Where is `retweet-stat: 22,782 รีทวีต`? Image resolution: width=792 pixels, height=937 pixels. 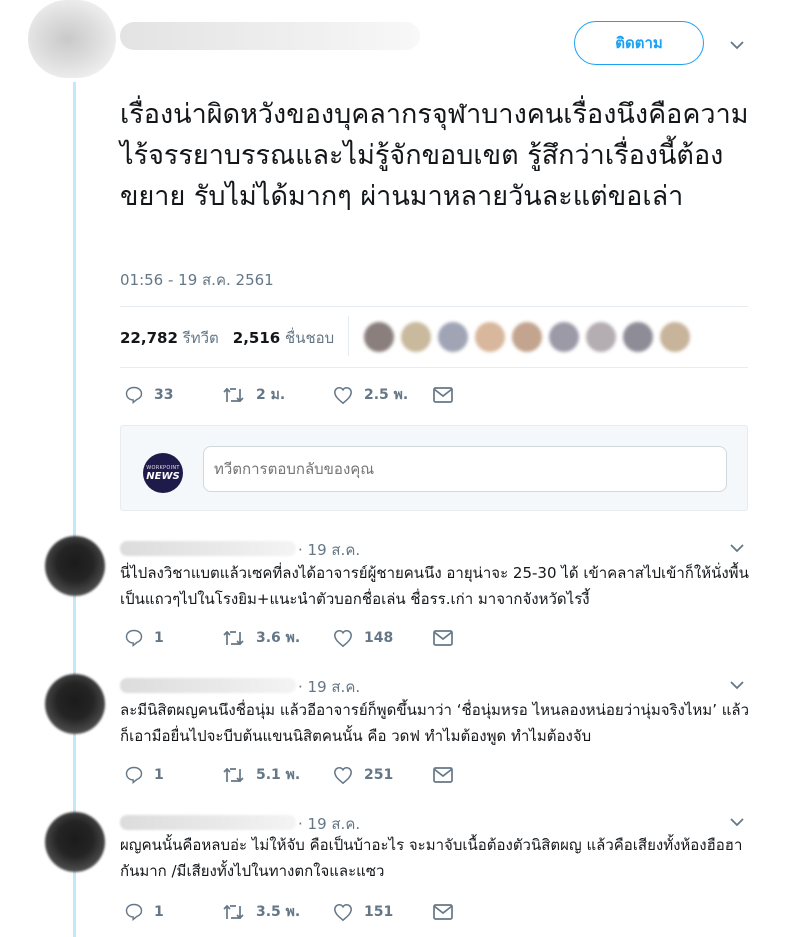 retweet-stat: 22,782 รีทวีต is located at coordinates (169, 338).